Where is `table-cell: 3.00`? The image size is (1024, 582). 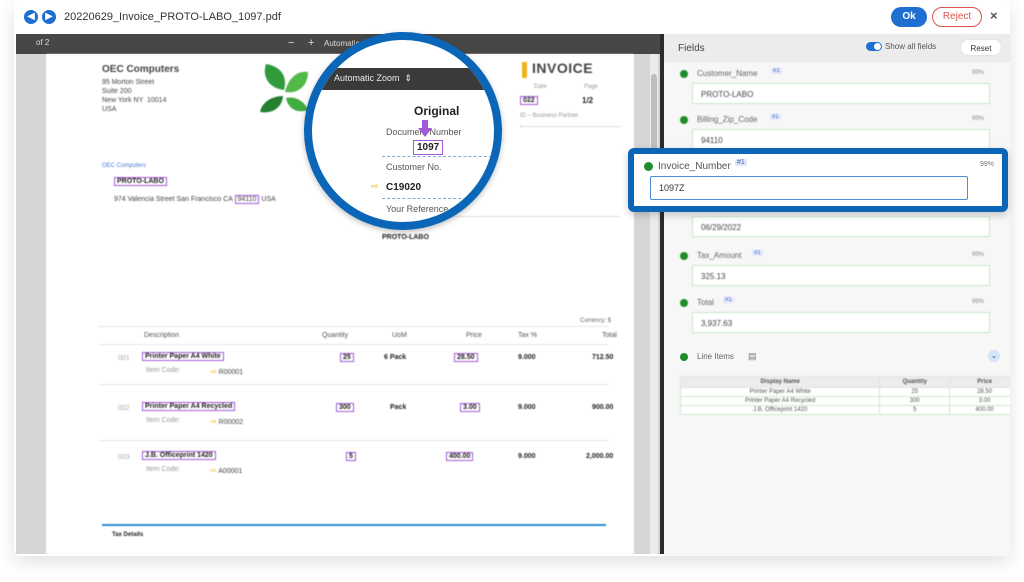 table-cell: 3.00 is located at coordinates (979, 401).